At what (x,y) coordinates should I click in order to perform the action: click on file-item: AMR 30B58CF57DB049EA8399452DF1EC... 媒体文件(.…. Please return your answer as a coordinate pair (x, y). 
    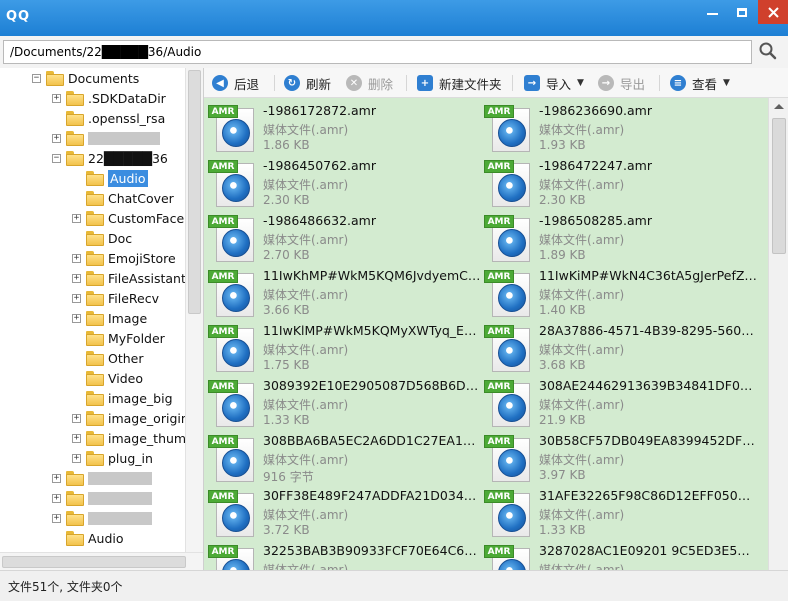
    Looking at the image, I should click on (622, 456).